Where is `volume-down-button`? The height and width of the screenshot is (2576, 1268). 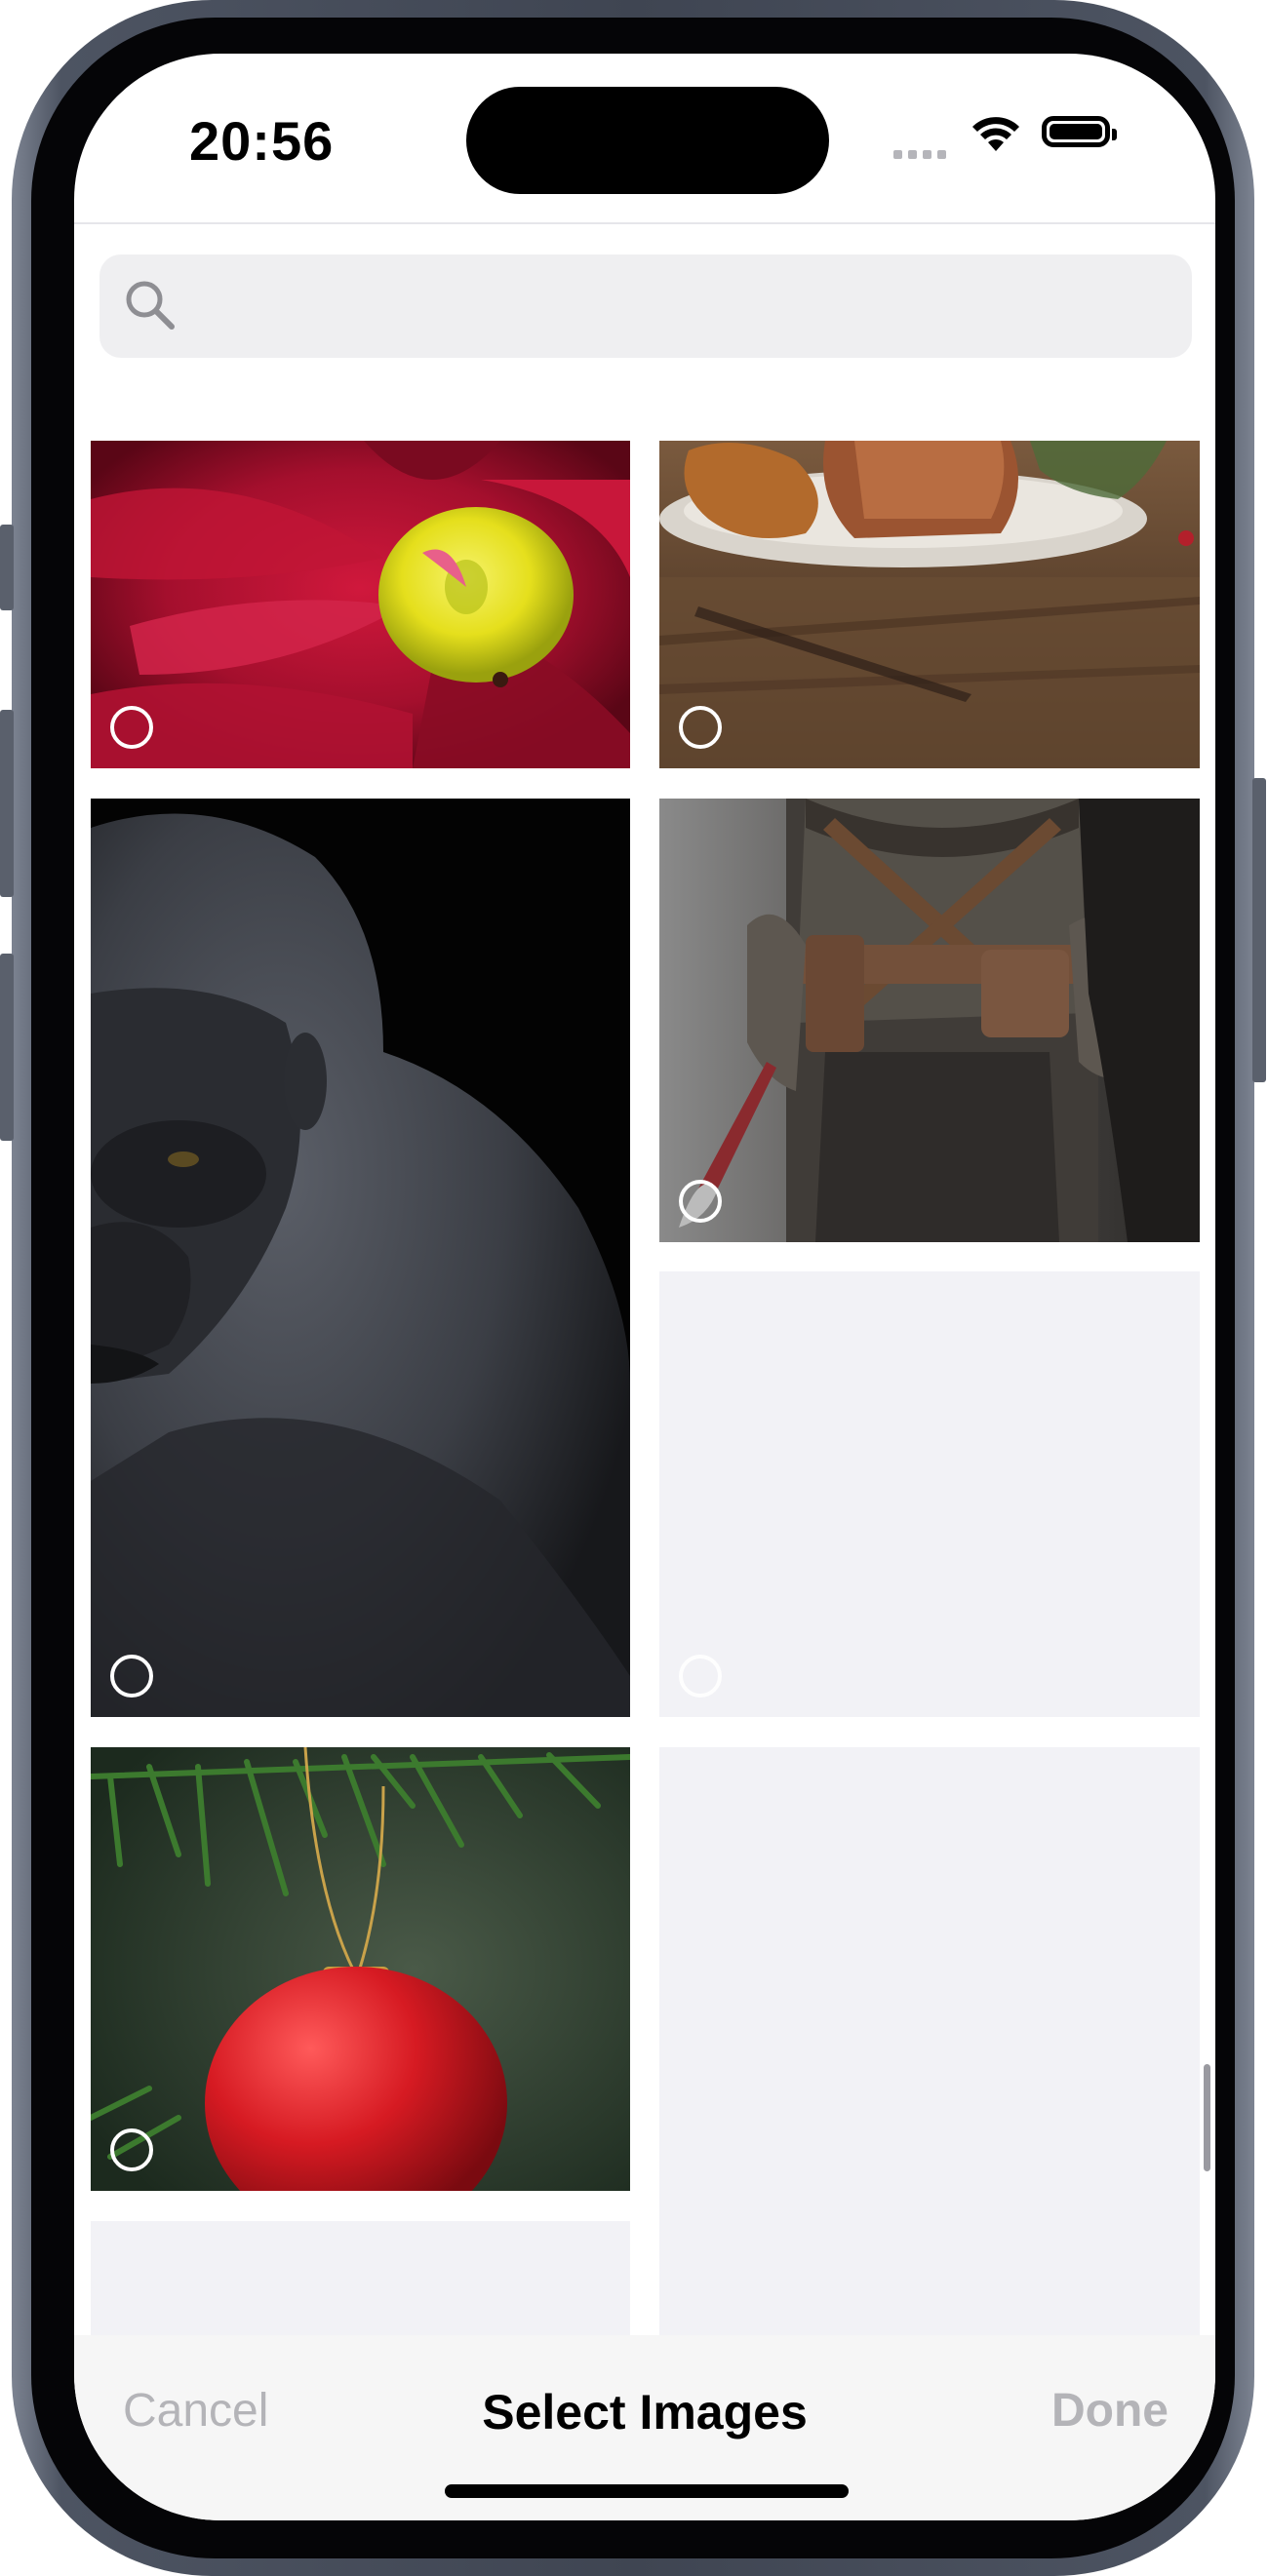
volume-down-button is located at coordinates (7, 1047).